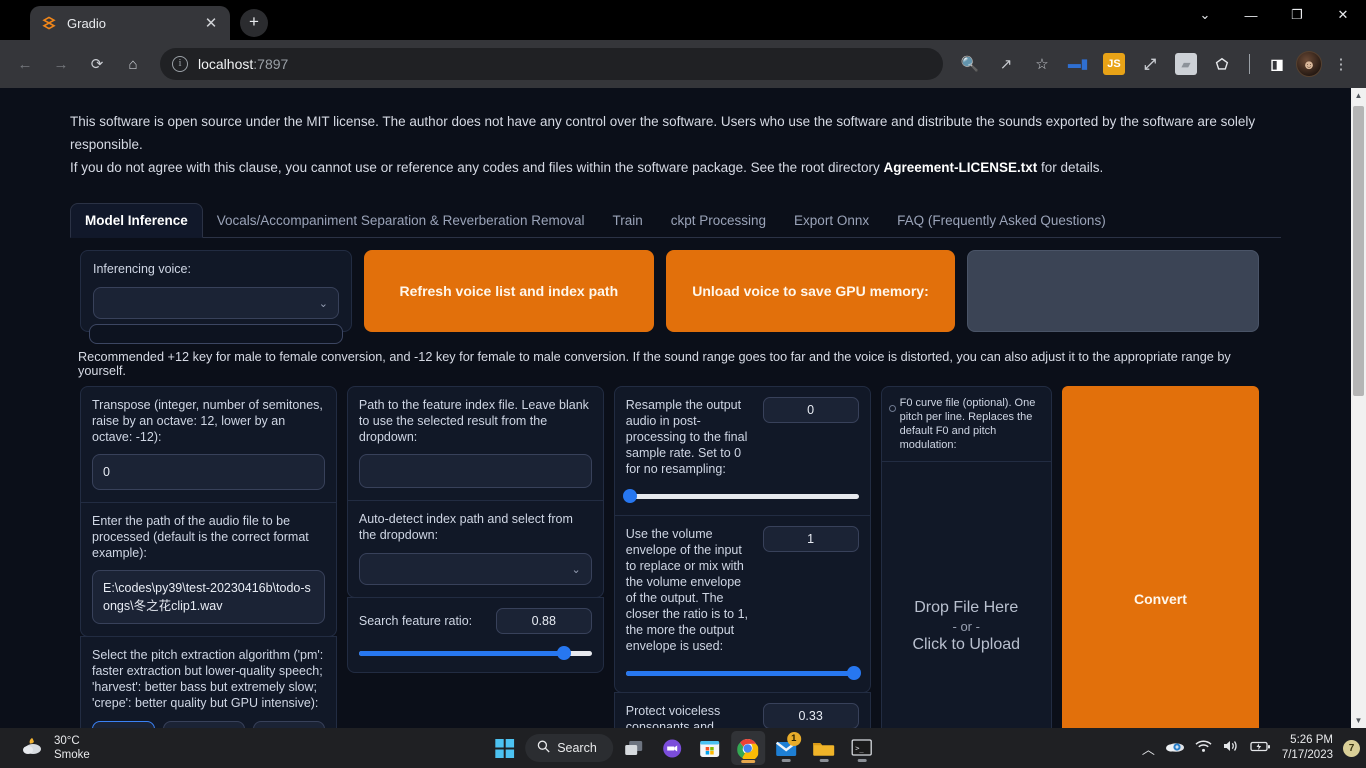 Image resolution: width=1366 pixels, height=768 pixels. What do you see at coordinates (1307, 748) in the screenshot?
I see `taskbar-clock: 5:26 PM 7/17/2023` at bounding box center [1307, 748].